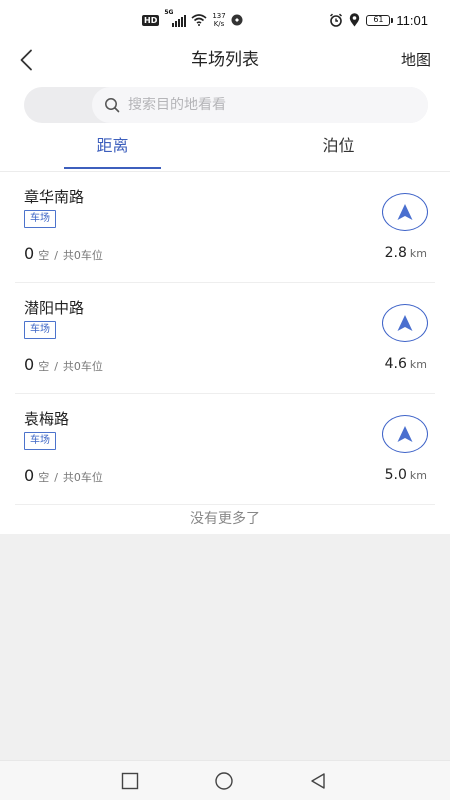 The image size is (450, 800). Describe the element at coordinates (151, 20) in the screenshot. I see `hd-badge: HD` at that location.